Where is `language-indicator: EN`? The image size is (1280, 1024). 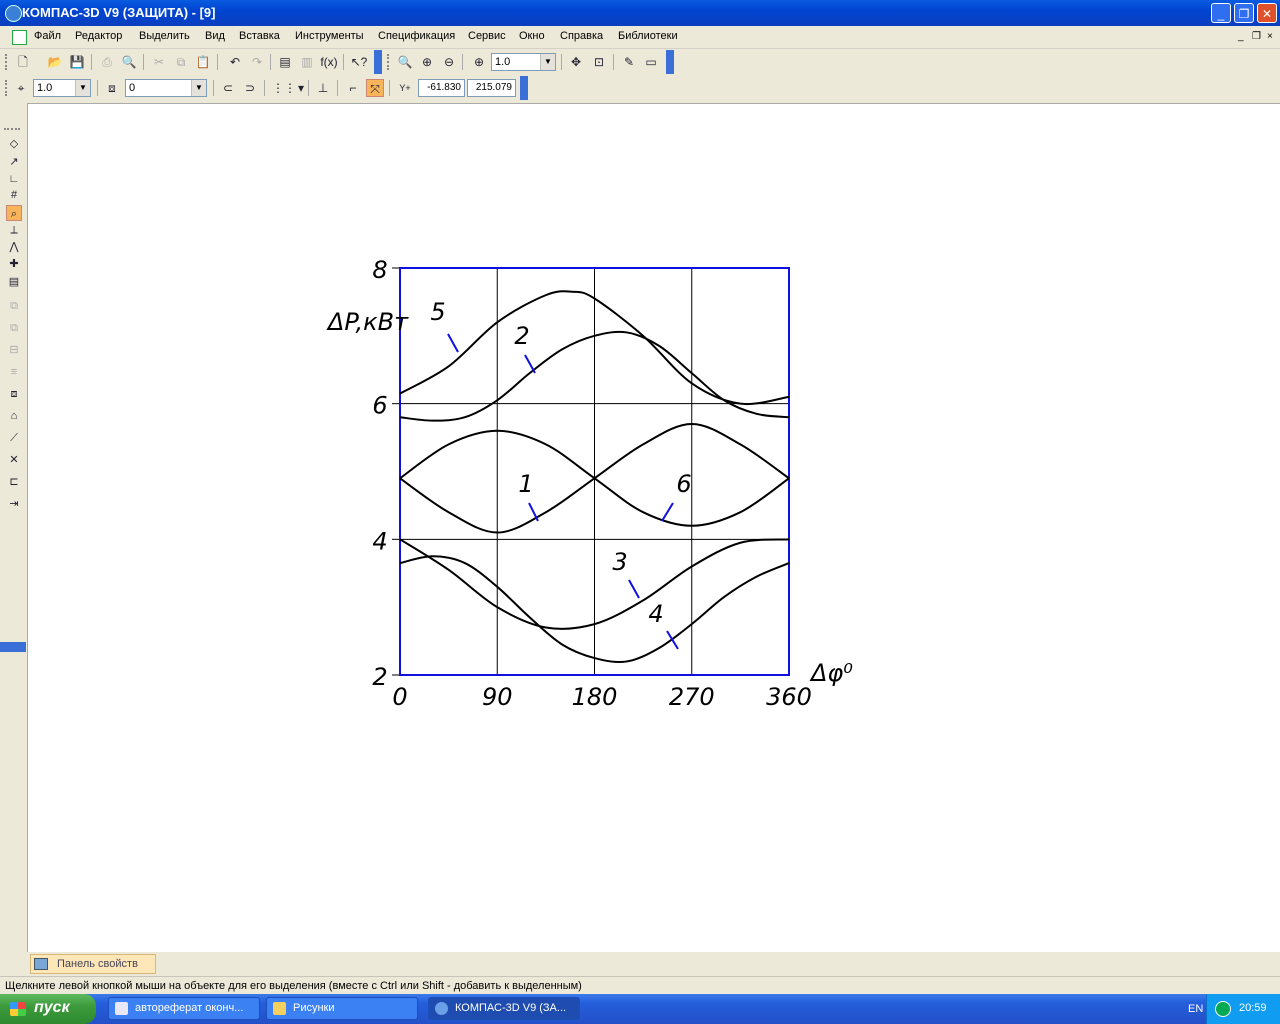 language-indicator: EN is located at coordinates (1195, 1009).